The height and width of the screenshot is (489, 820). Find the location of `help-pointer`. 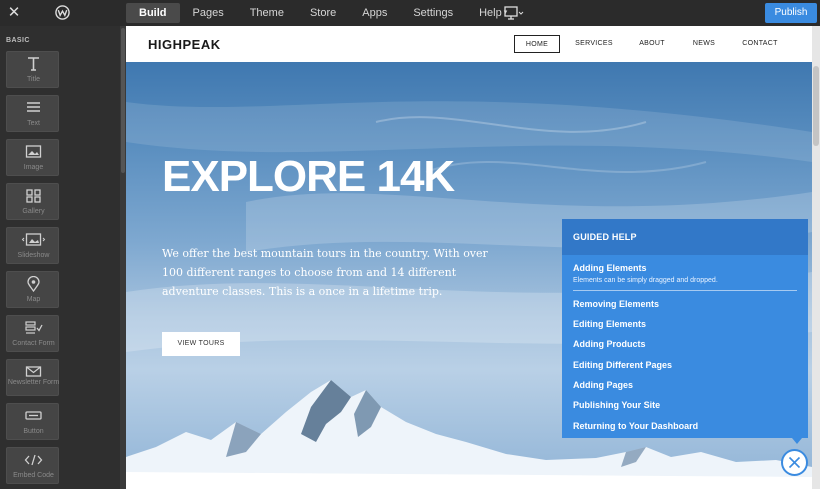

help-pointer is located at coordinates (797, 441).